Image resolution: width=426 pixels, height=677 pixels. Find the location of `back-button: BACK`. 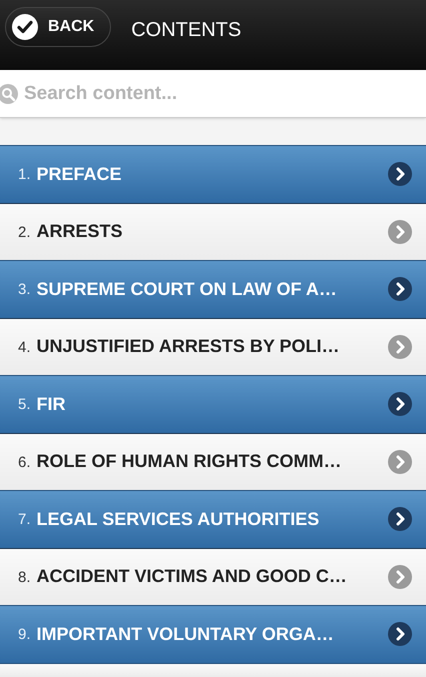

back-button: BACK is located at coordinates (58, 27).